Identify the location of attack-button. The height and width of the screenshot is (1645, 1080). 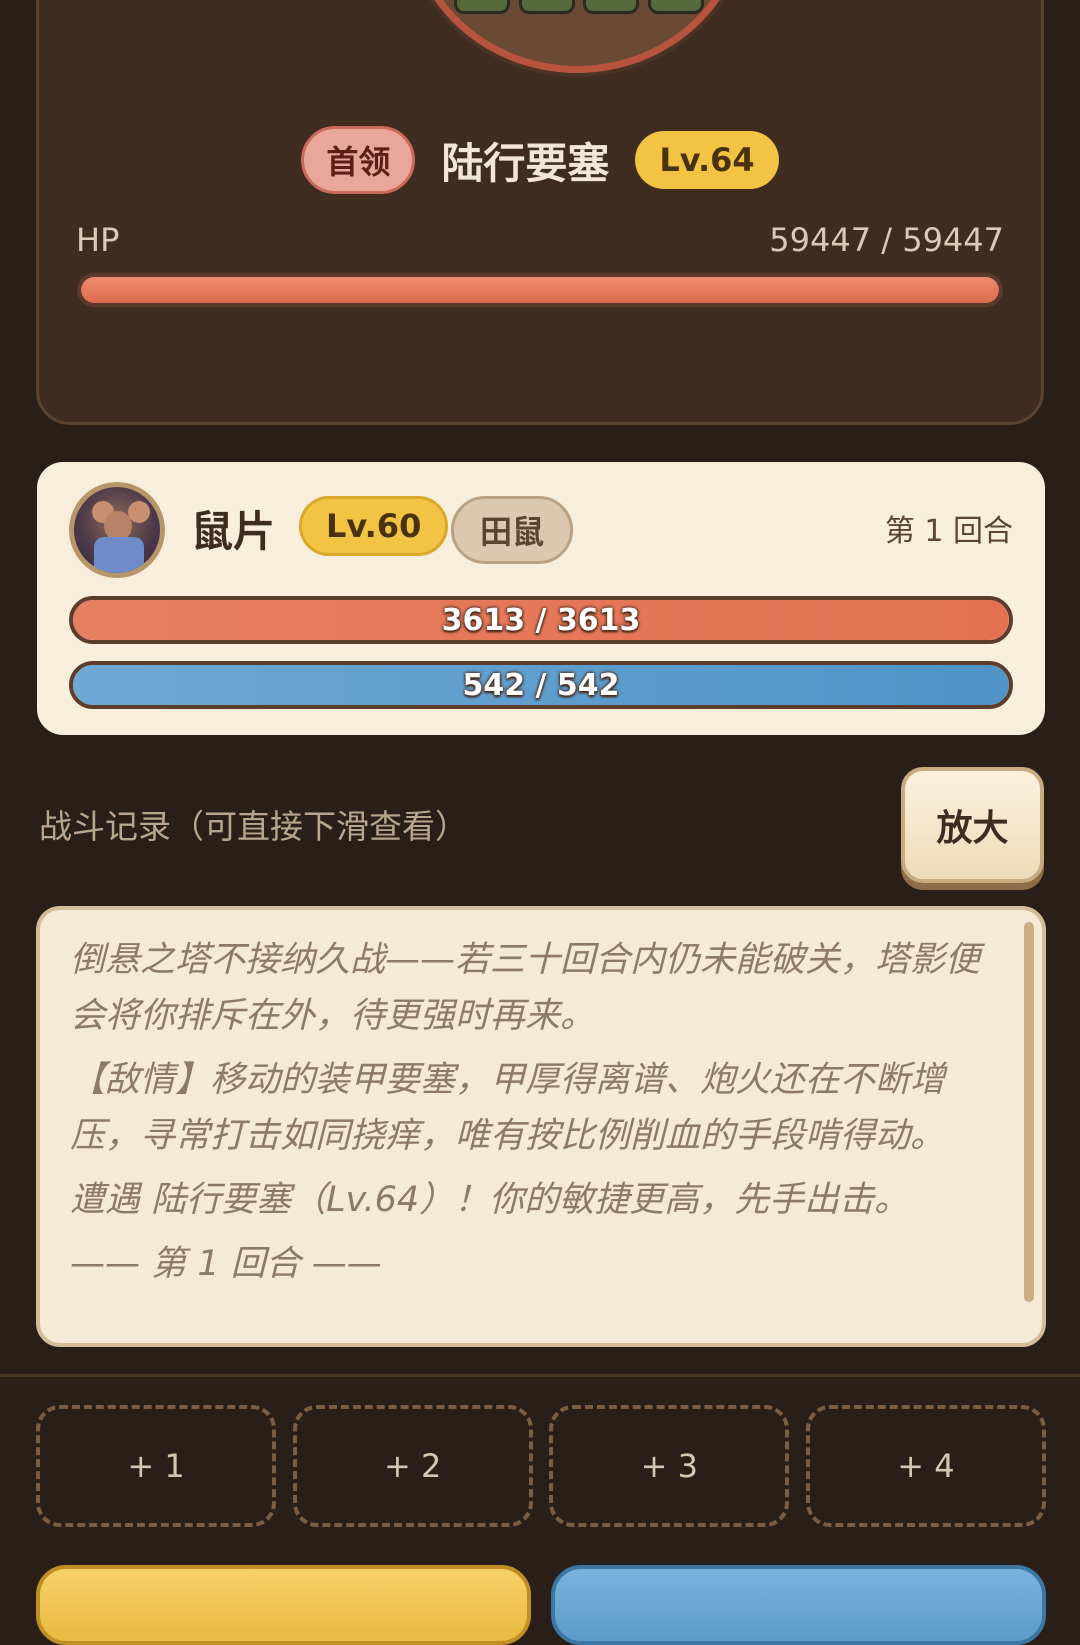
(283, 1605).